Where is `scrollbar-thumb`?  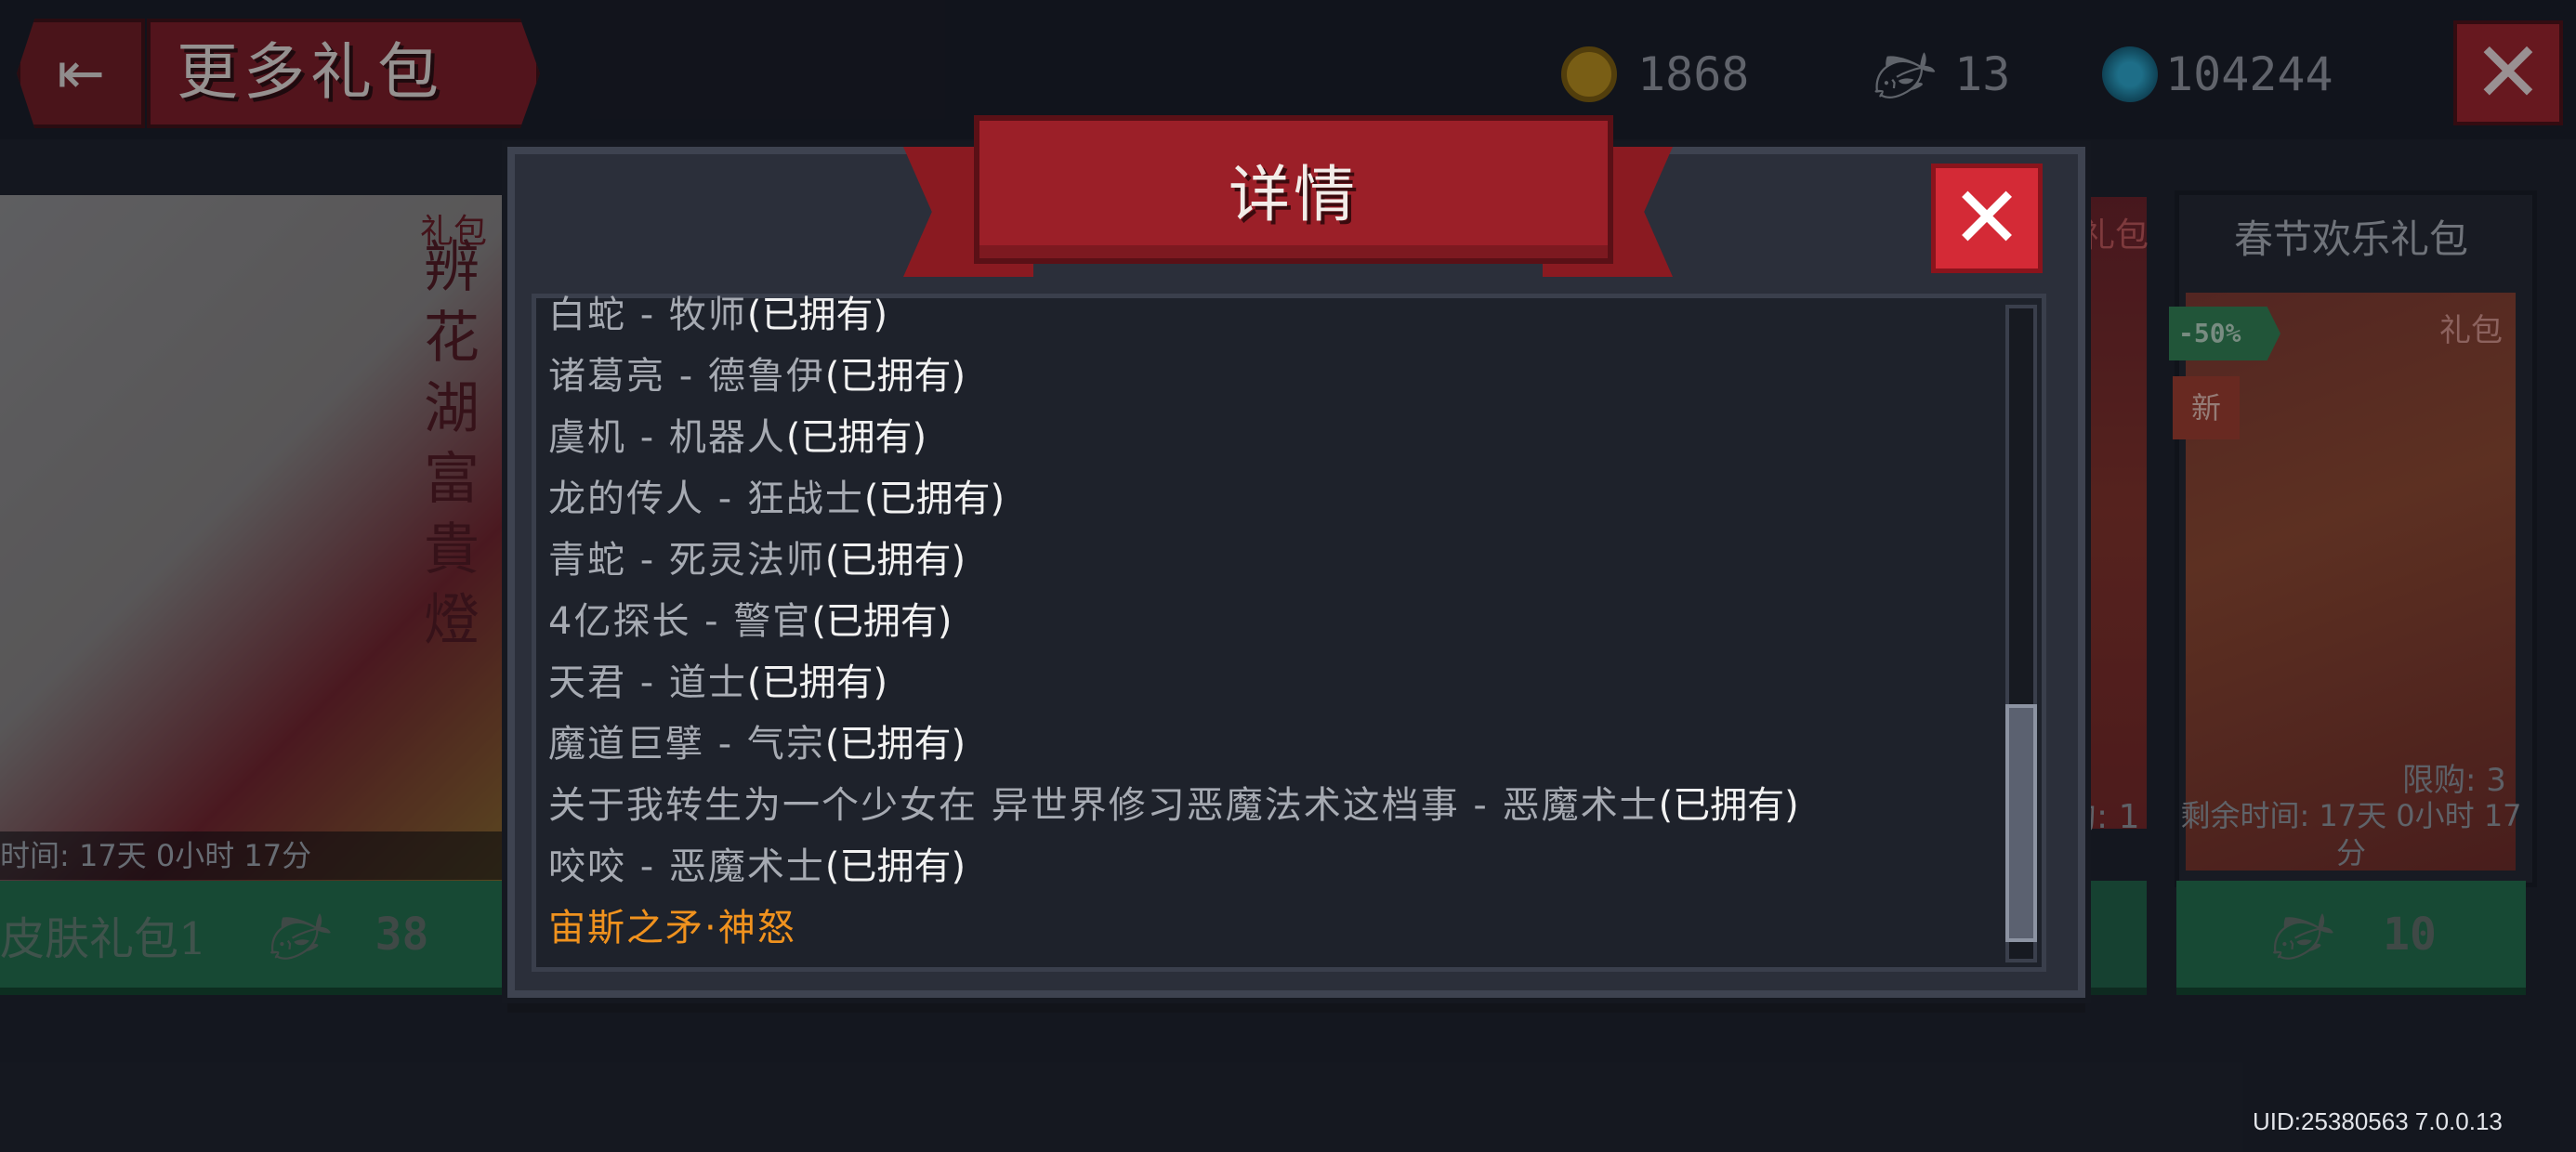
scrollbar-thumb is located at coordinates (2021, 823).